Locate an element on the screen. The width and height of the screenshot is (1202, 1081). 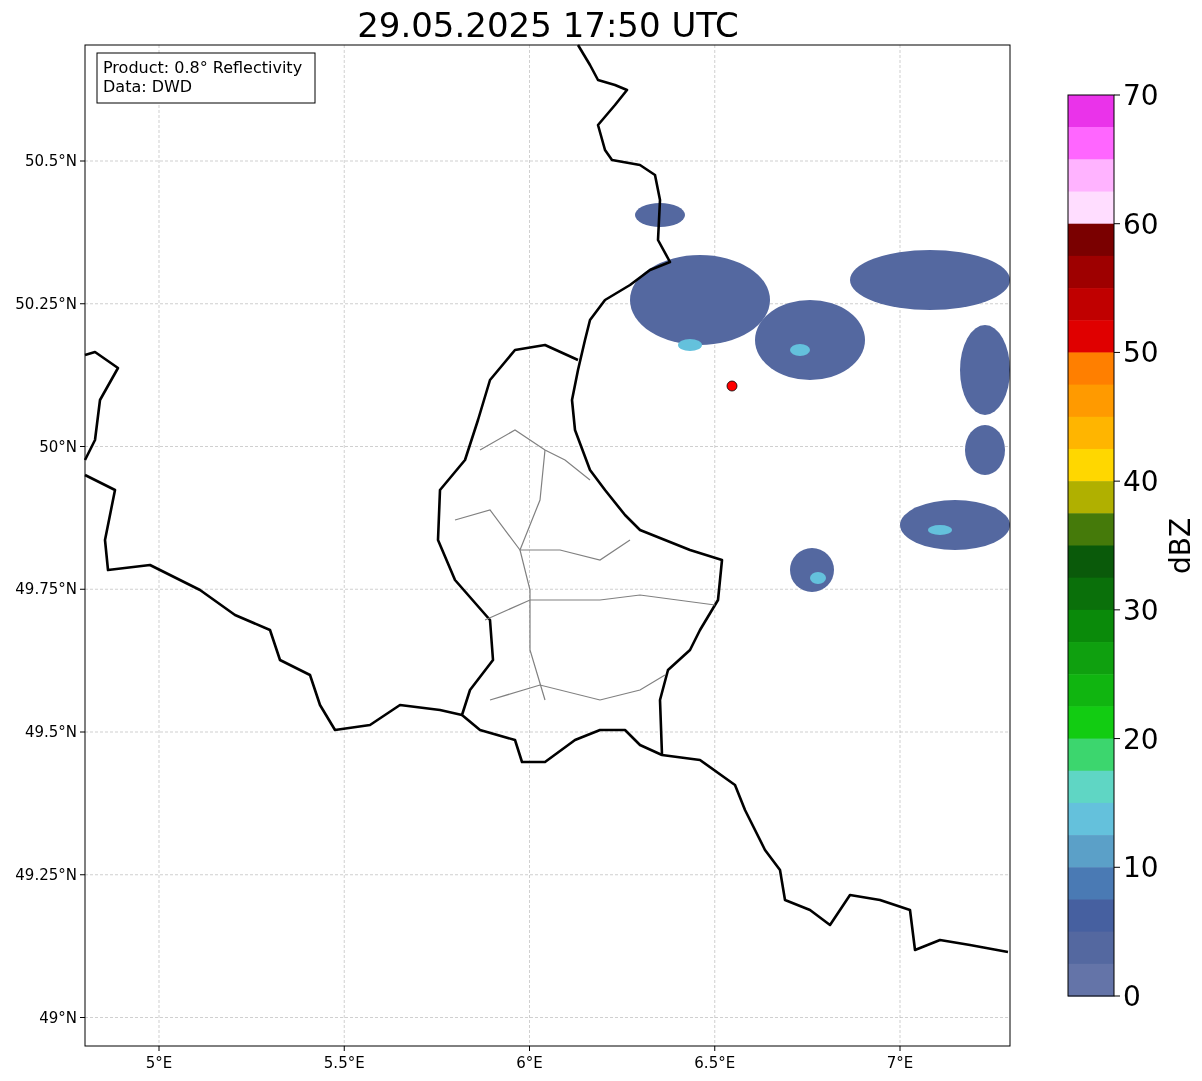
x-tick-label: 6.5°E is located at coordinates (715, 1063).